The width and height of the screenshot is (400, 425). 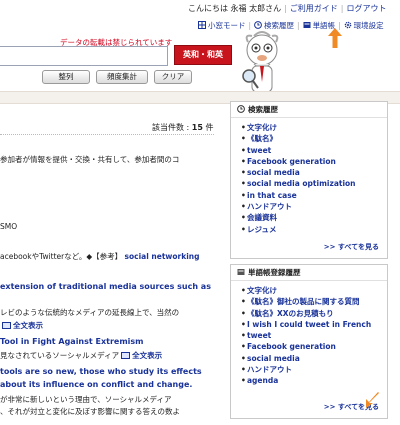 What do you see at coordinates (303, 302) in the screenshot?
I see `wordbook-item-label: 《駄名》御社の製品に関する質問` at bounding box center [303, 302].